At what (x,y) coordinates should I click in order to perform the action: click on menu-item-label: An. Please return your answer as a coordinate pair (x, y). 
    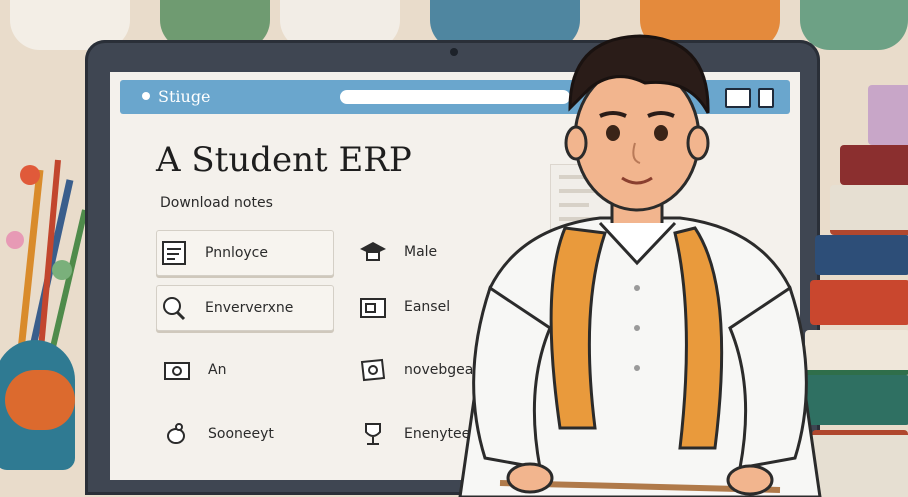
    Looking at the image, I should click on (217, 370).